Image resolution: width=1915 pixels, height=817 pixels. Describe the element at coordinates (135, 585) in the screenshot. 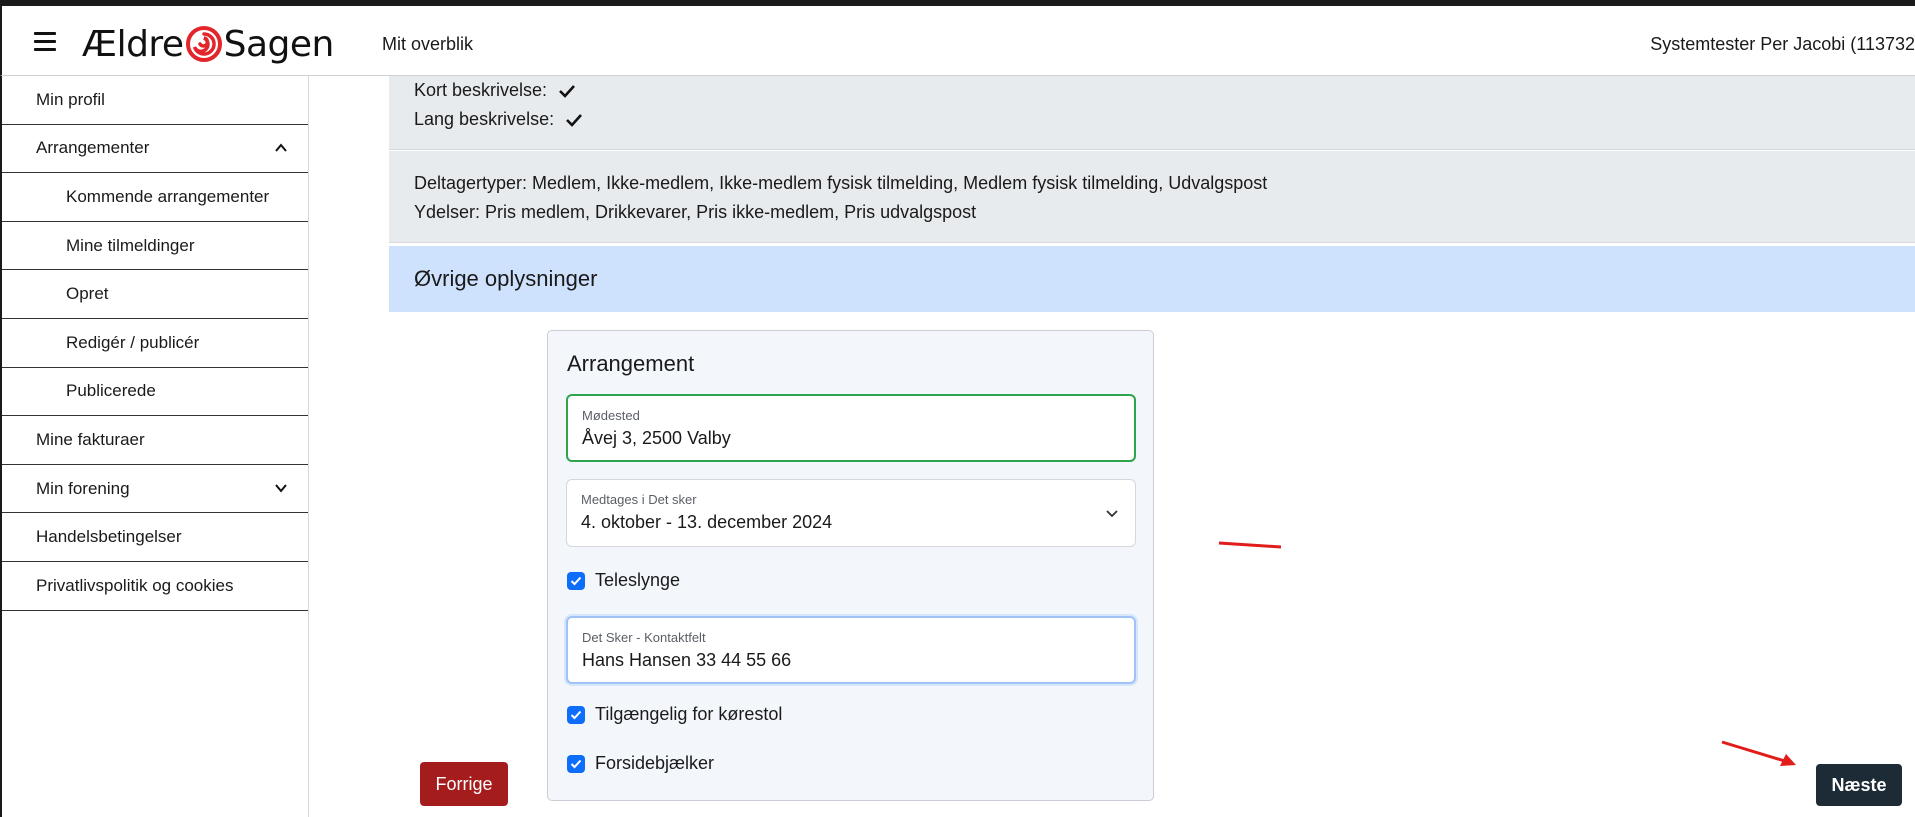

I see `sidebar-item-label: Privatlivspolitik og cookies` at that location.